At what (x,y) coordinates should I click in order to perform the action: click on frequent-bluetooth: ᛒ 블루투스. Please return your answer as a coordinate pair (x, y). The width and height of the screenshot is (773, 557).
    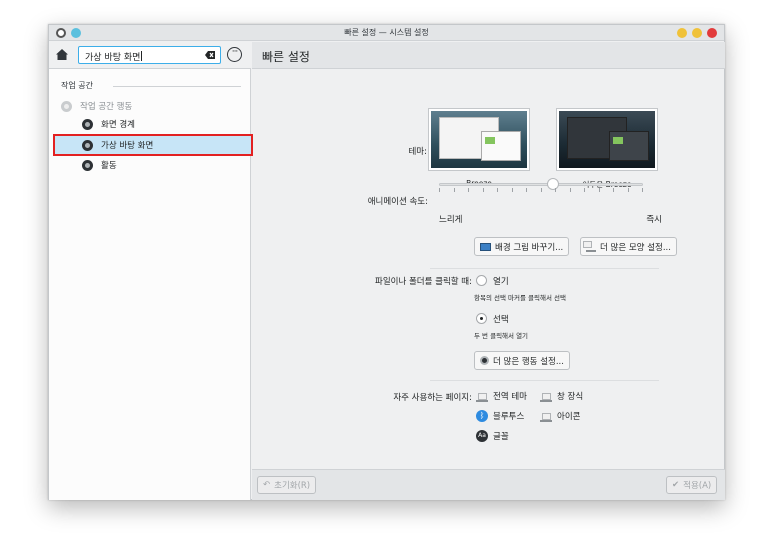
    Looking at the image, I should click on (500, 416).